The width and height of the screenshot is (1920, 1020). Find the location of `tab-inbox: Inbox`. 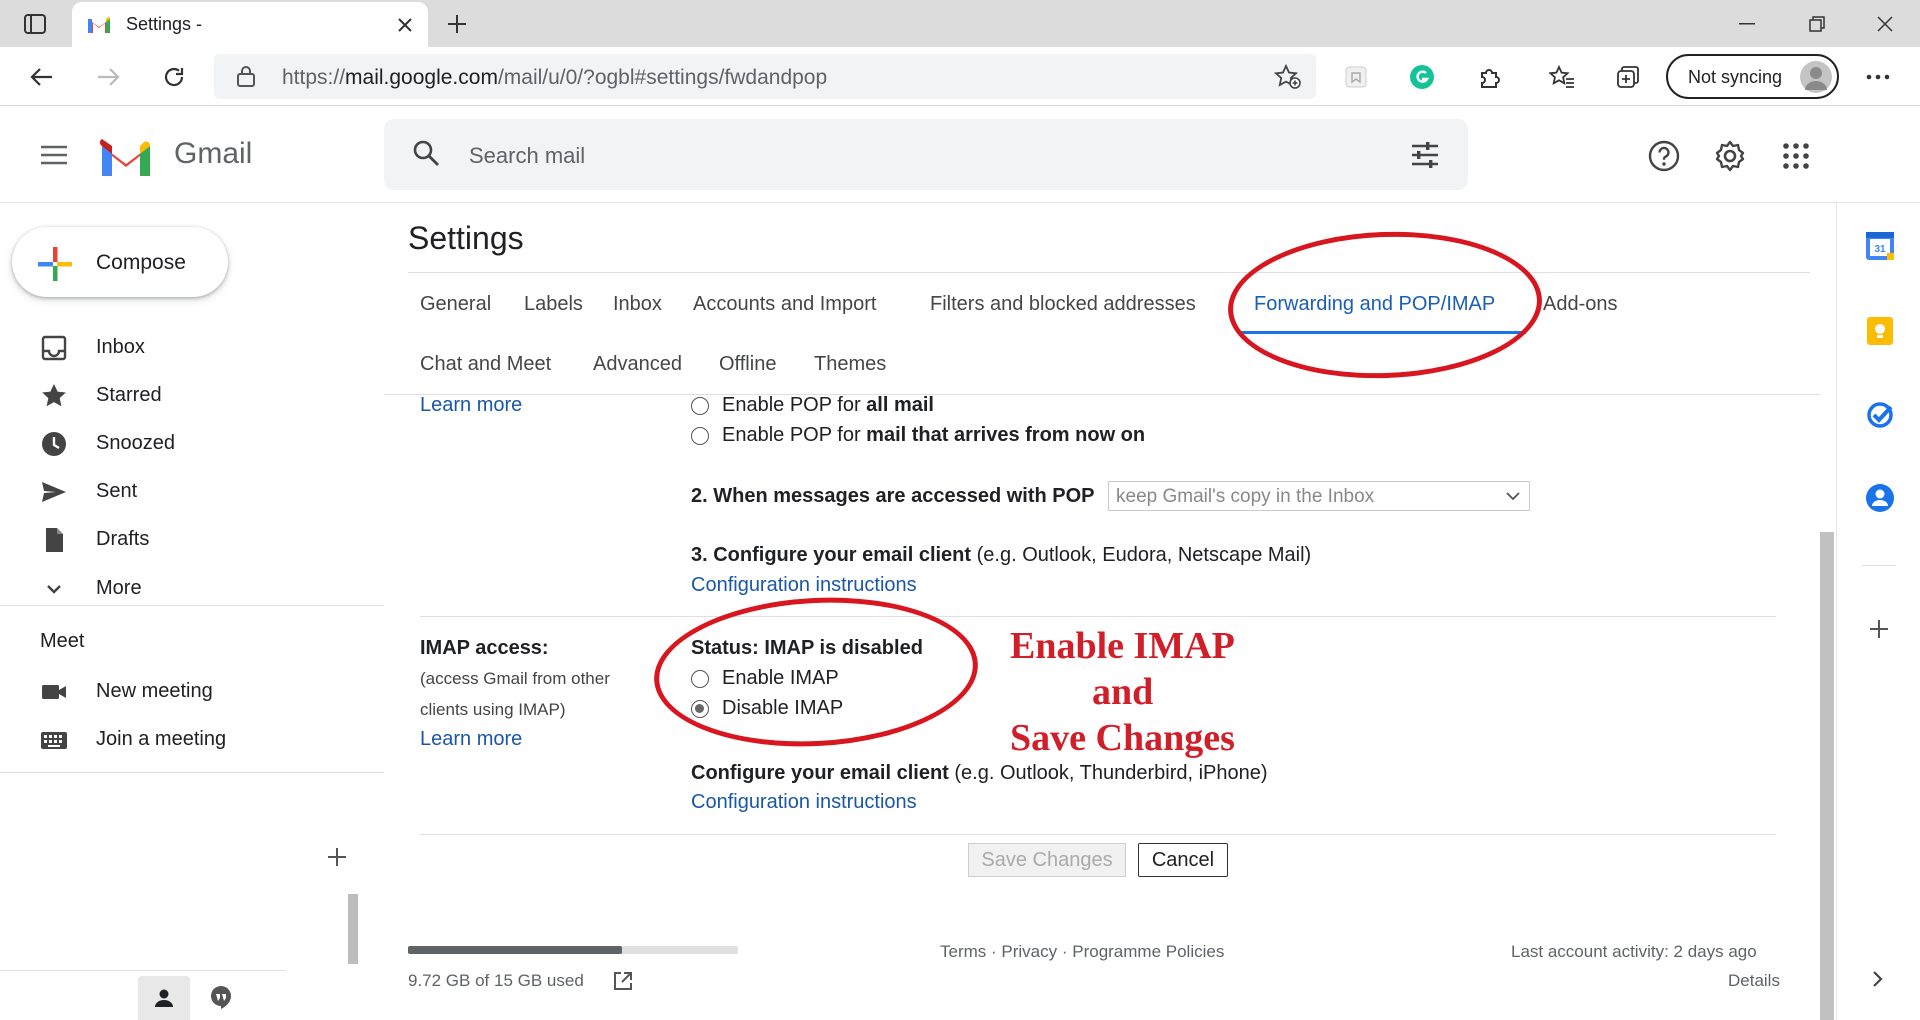

tab-inbox: Inbox is located at coordinates (637, 304).